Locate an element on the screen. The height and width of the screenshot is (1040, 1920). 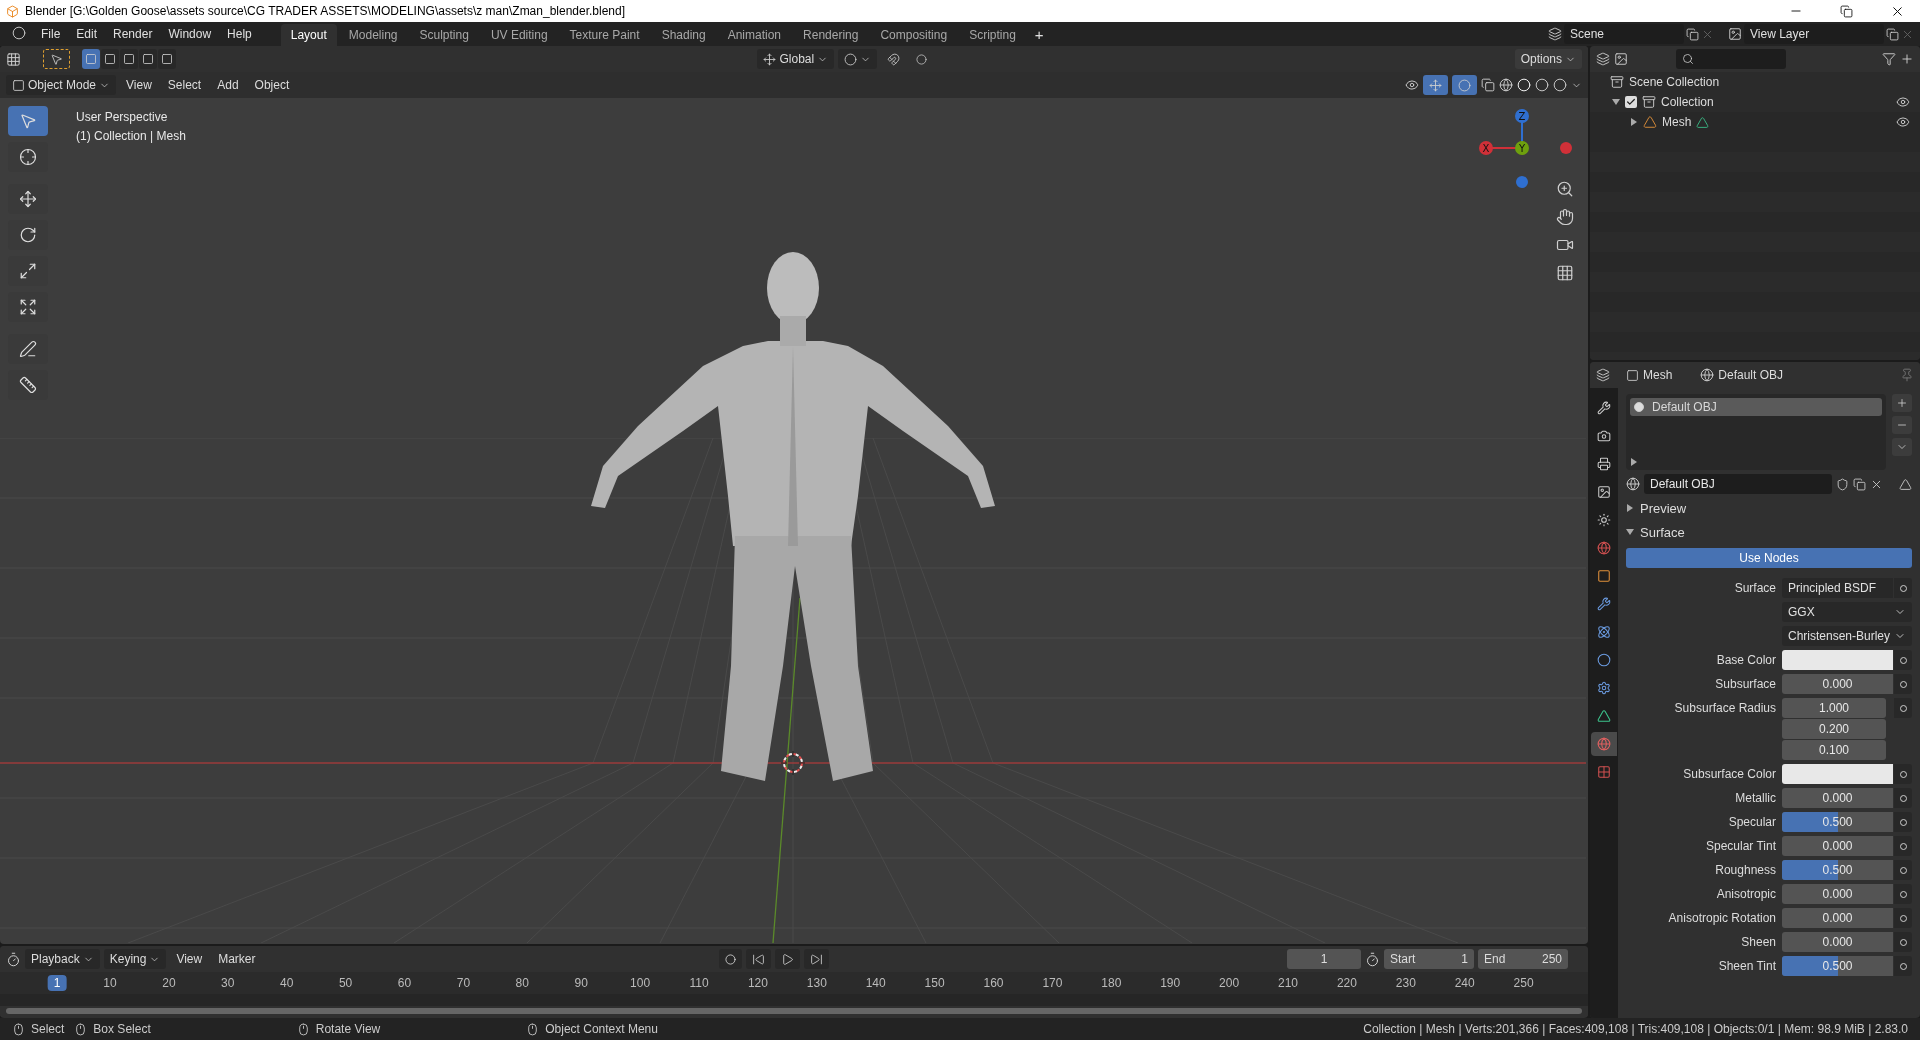
frame-number: 200 is located at coordinates (1229, 983).